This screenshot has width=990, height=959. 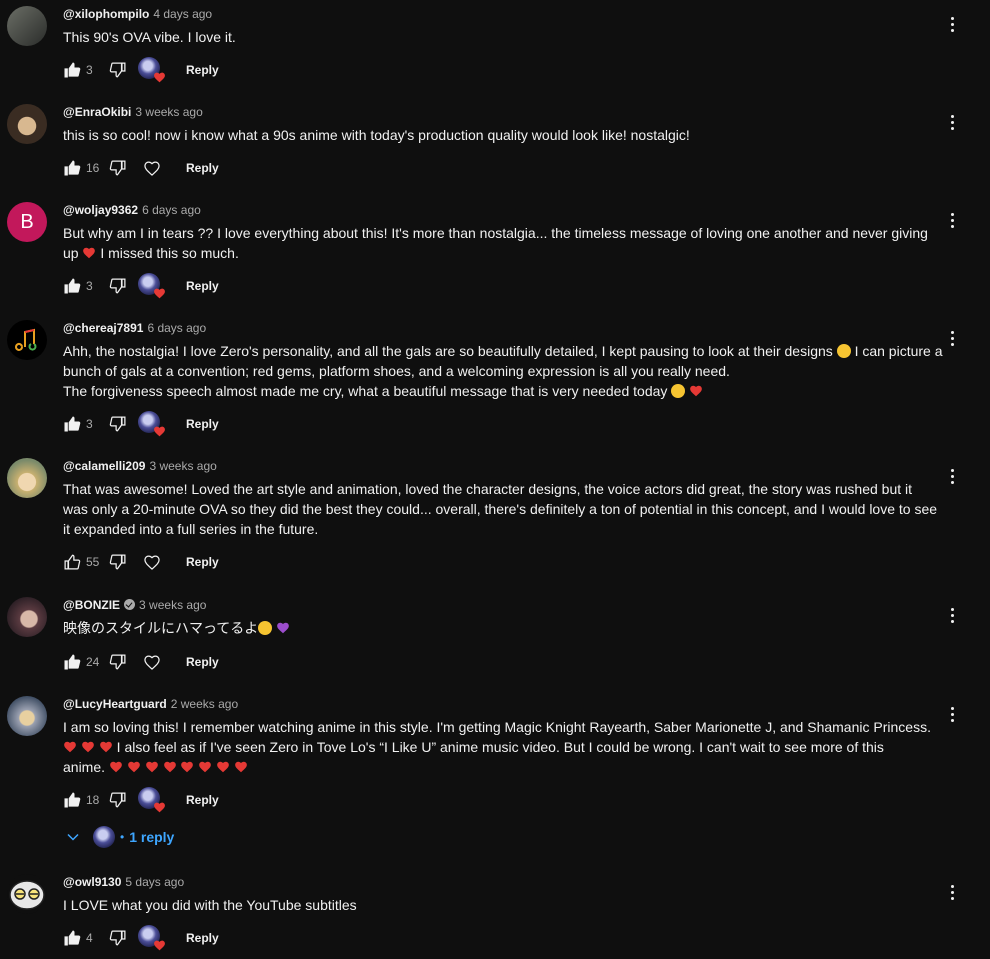 I want to click on comment-time: 5 days ago, so click(x=154, y=882).